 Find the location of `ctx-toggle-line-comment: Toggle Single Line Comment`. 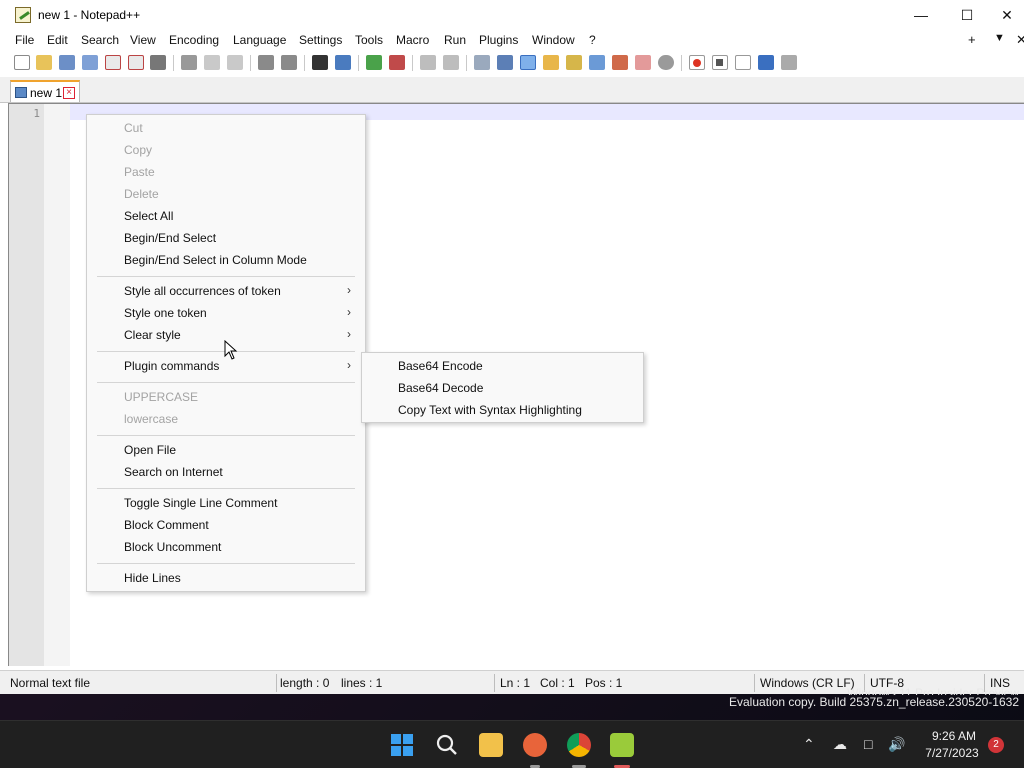

ctx-toggle-line-comment: Toggle Single Line Comment is located at coordinates (226, 503).